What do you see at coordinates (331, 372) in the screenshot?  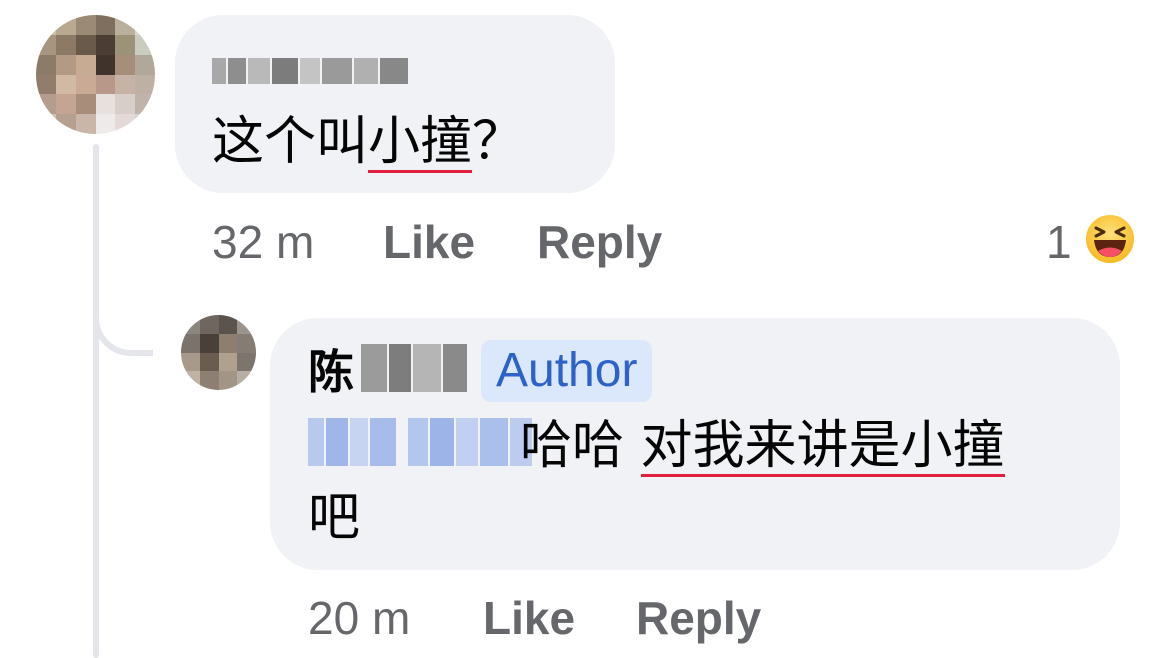 I see `author-name: 陈` at bounding box center [331, 372].